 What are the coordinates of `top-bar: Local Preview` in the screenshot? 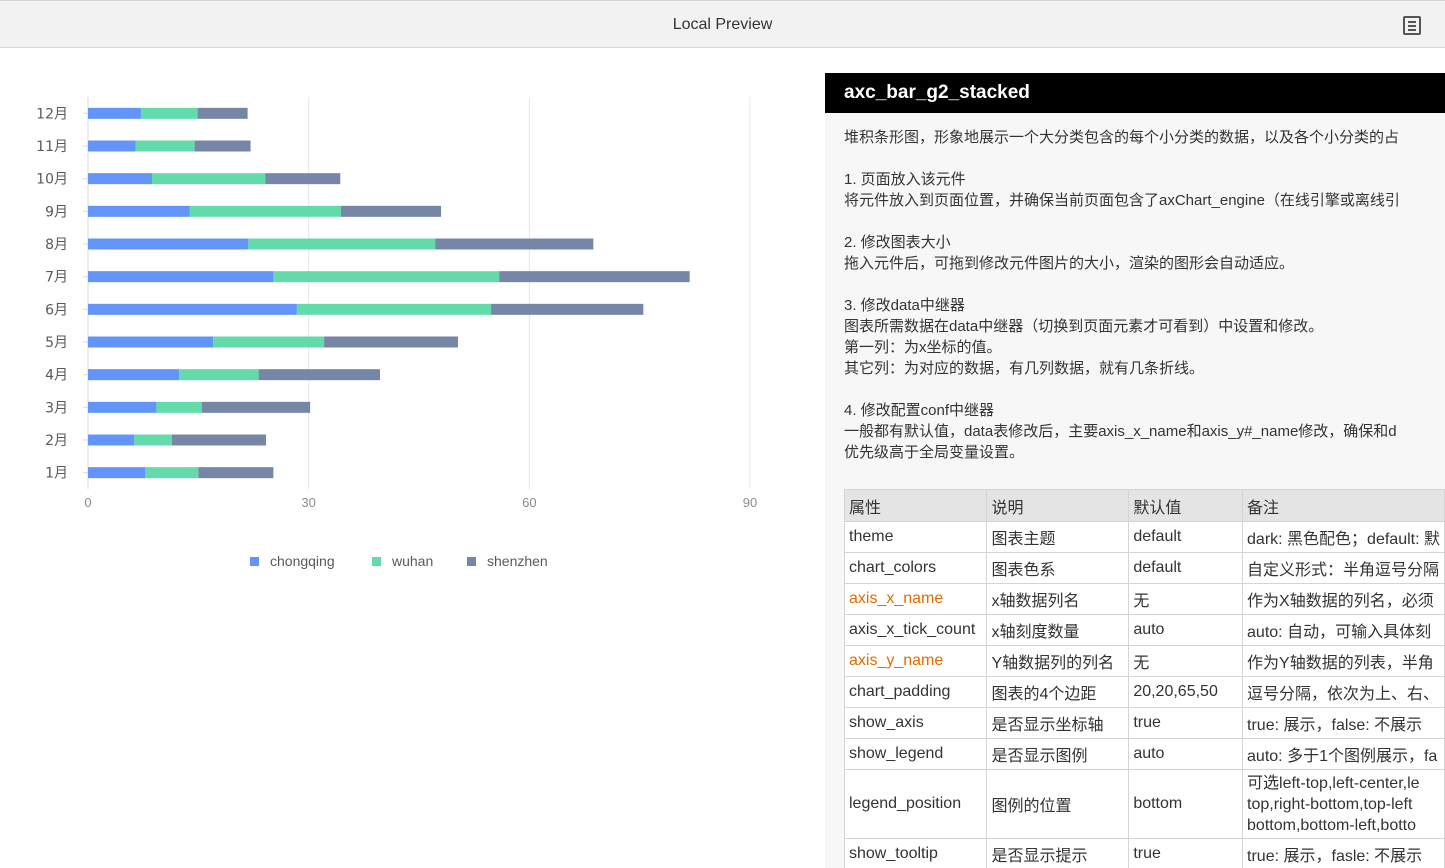 It's located at (722, 24).